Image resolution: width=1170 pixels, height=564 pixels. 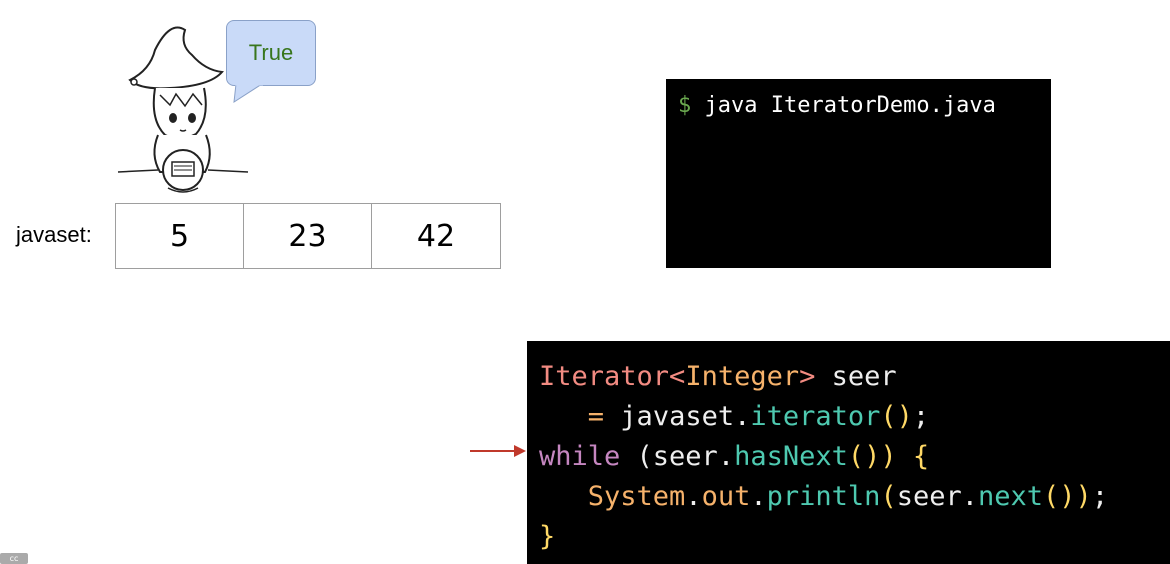 What do you see at coordinates (54, 234) in the screenshot?
I see `set-label: javaset:` at bounding box center [54, 234].